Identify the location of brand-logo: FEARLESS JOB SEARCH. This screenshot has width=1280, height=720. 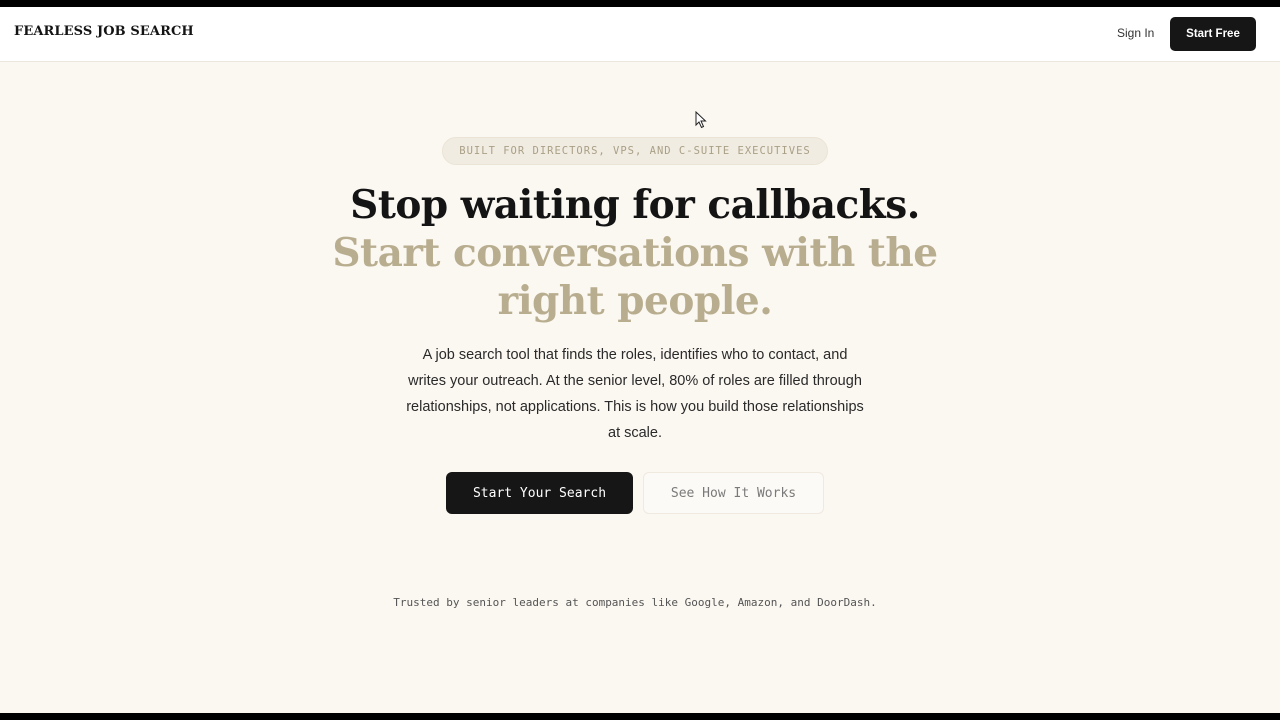
(104, 31).